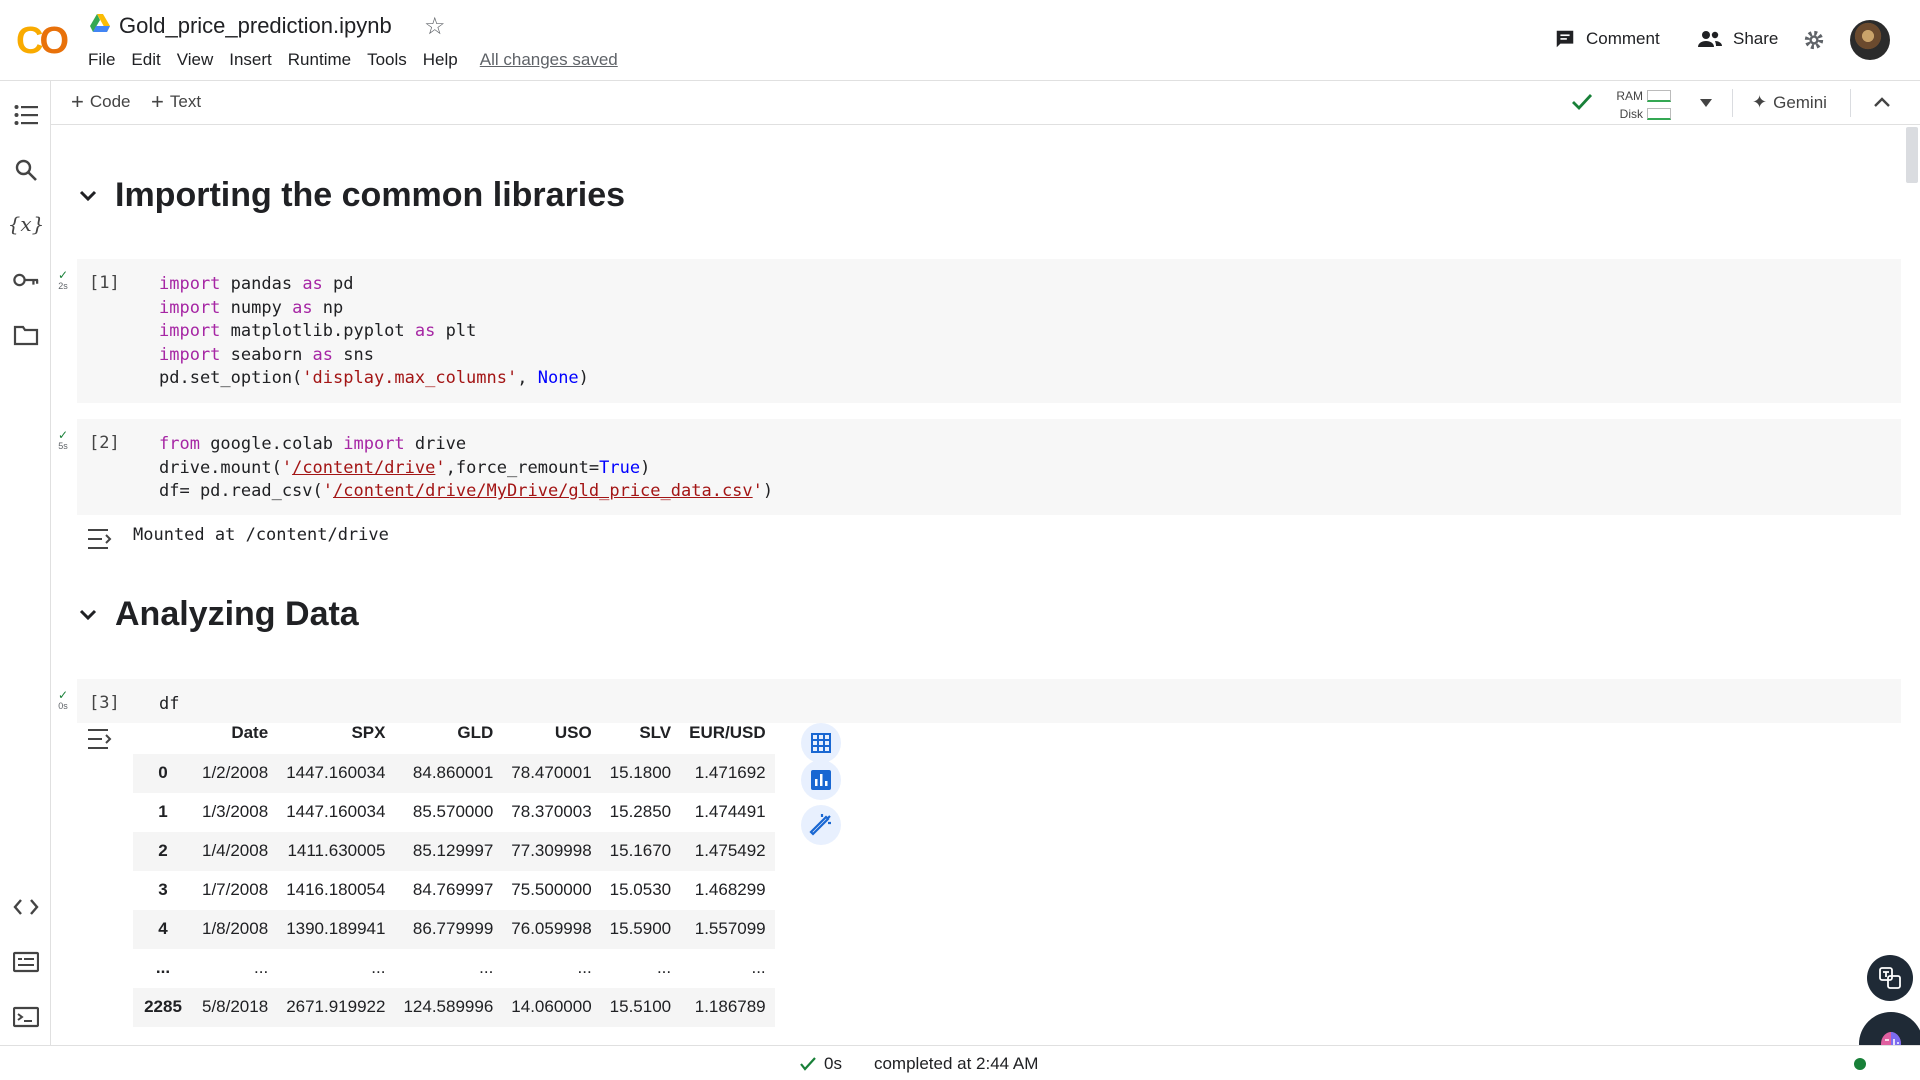 Image resolution: width=1920 pixels, height=1080 pixels. Describe the element at coordinates (63, 440) in the screenshot. I see `execution-status: ✓ 5s` at that location.